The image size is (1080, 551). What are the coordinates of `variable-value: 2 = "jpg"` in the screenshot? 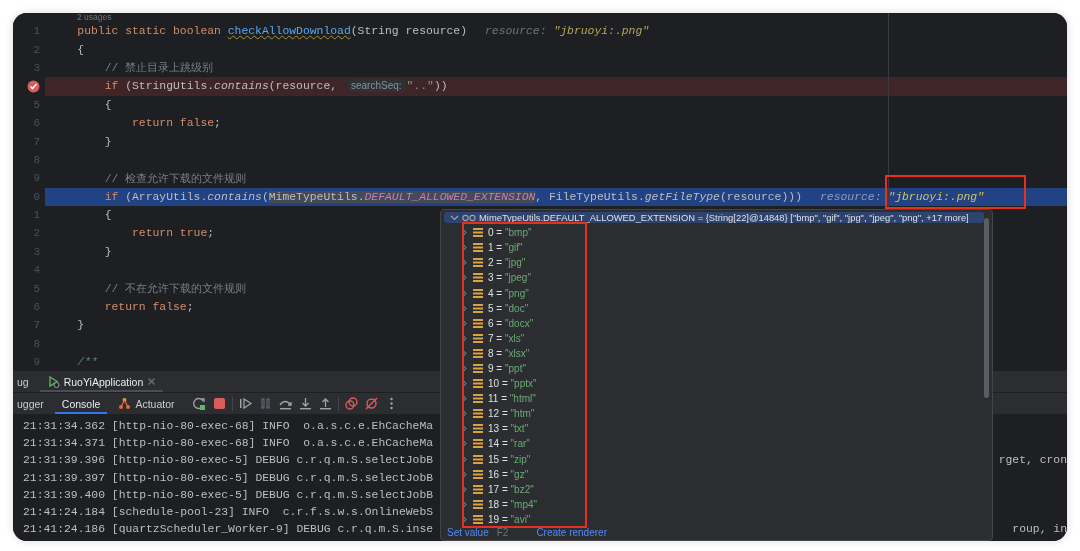 It's located at (507, 263).